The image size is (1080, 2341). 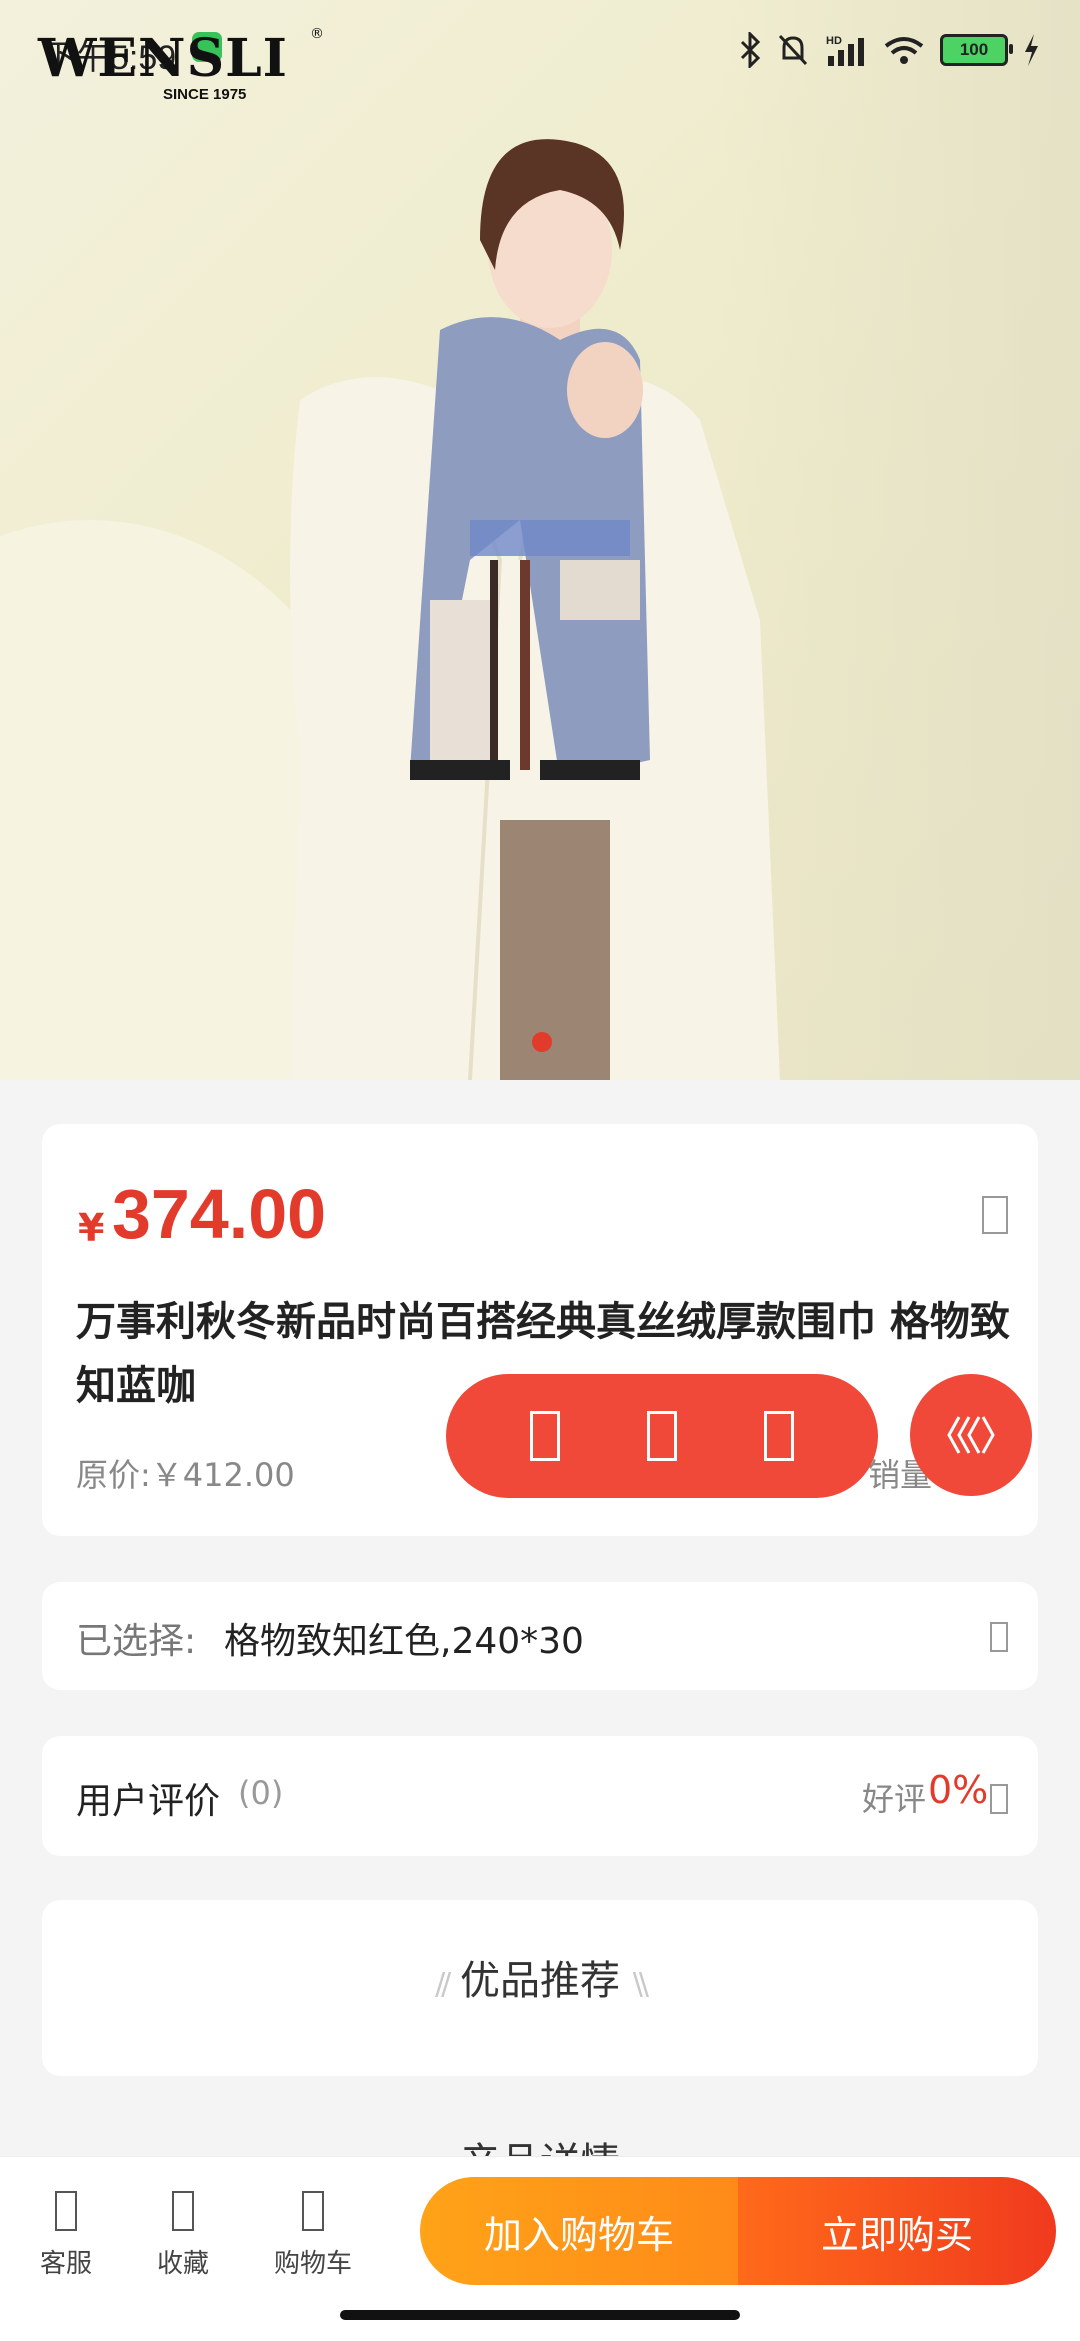 I want to click on svg-text: HD, so click(x=834, y=41).